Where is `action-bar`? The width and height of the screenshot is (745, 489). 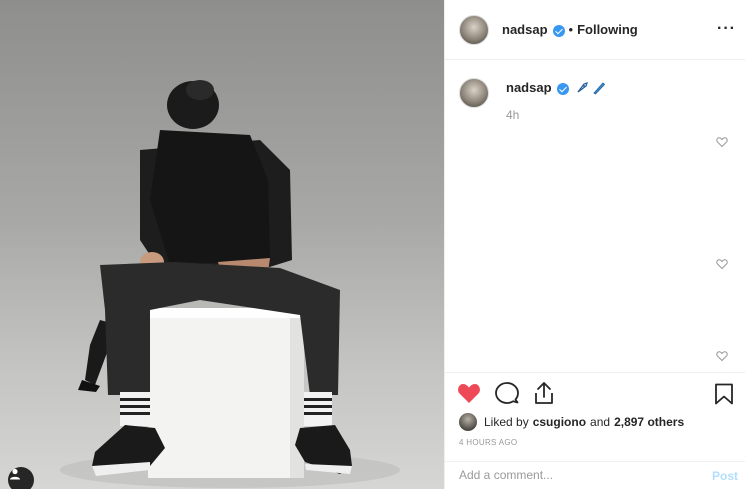
action-bar is located at coordinates (506, 393).